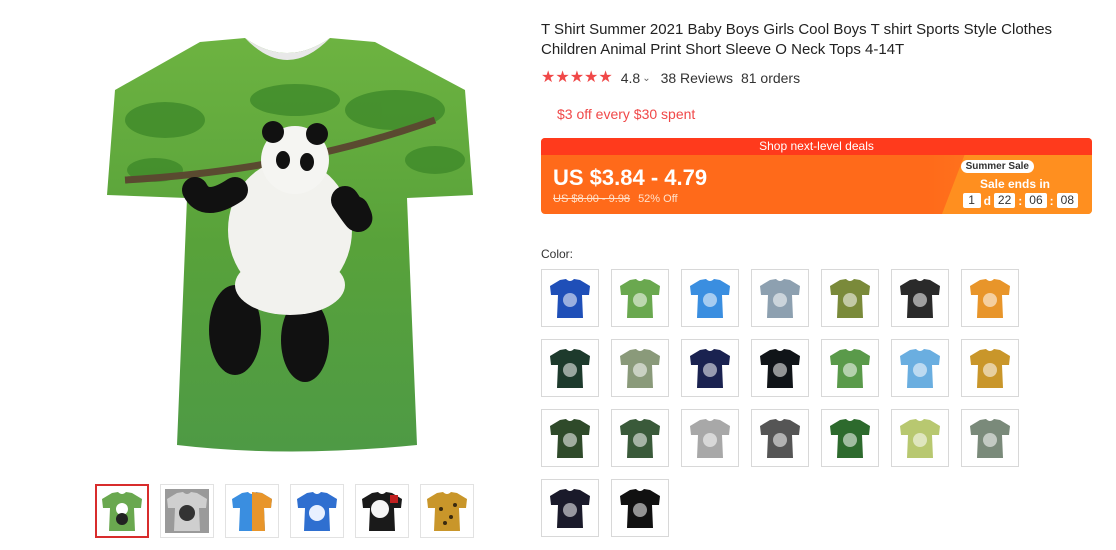 Image resolution: width=1116 pixels, height=550 pixels. What do you see at coordinates (284, 511) in the screenshot?
I see `thumbnail-strip` at bounding box center [284, 511].